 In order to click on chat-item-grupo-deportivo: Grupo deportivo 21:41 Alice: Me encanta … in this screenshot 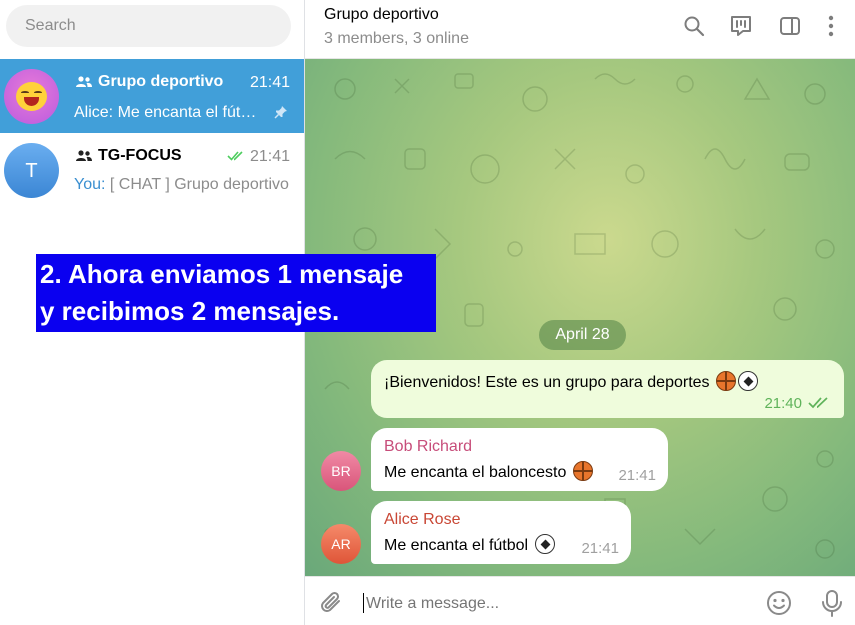, I will do `click(152, 96)`.